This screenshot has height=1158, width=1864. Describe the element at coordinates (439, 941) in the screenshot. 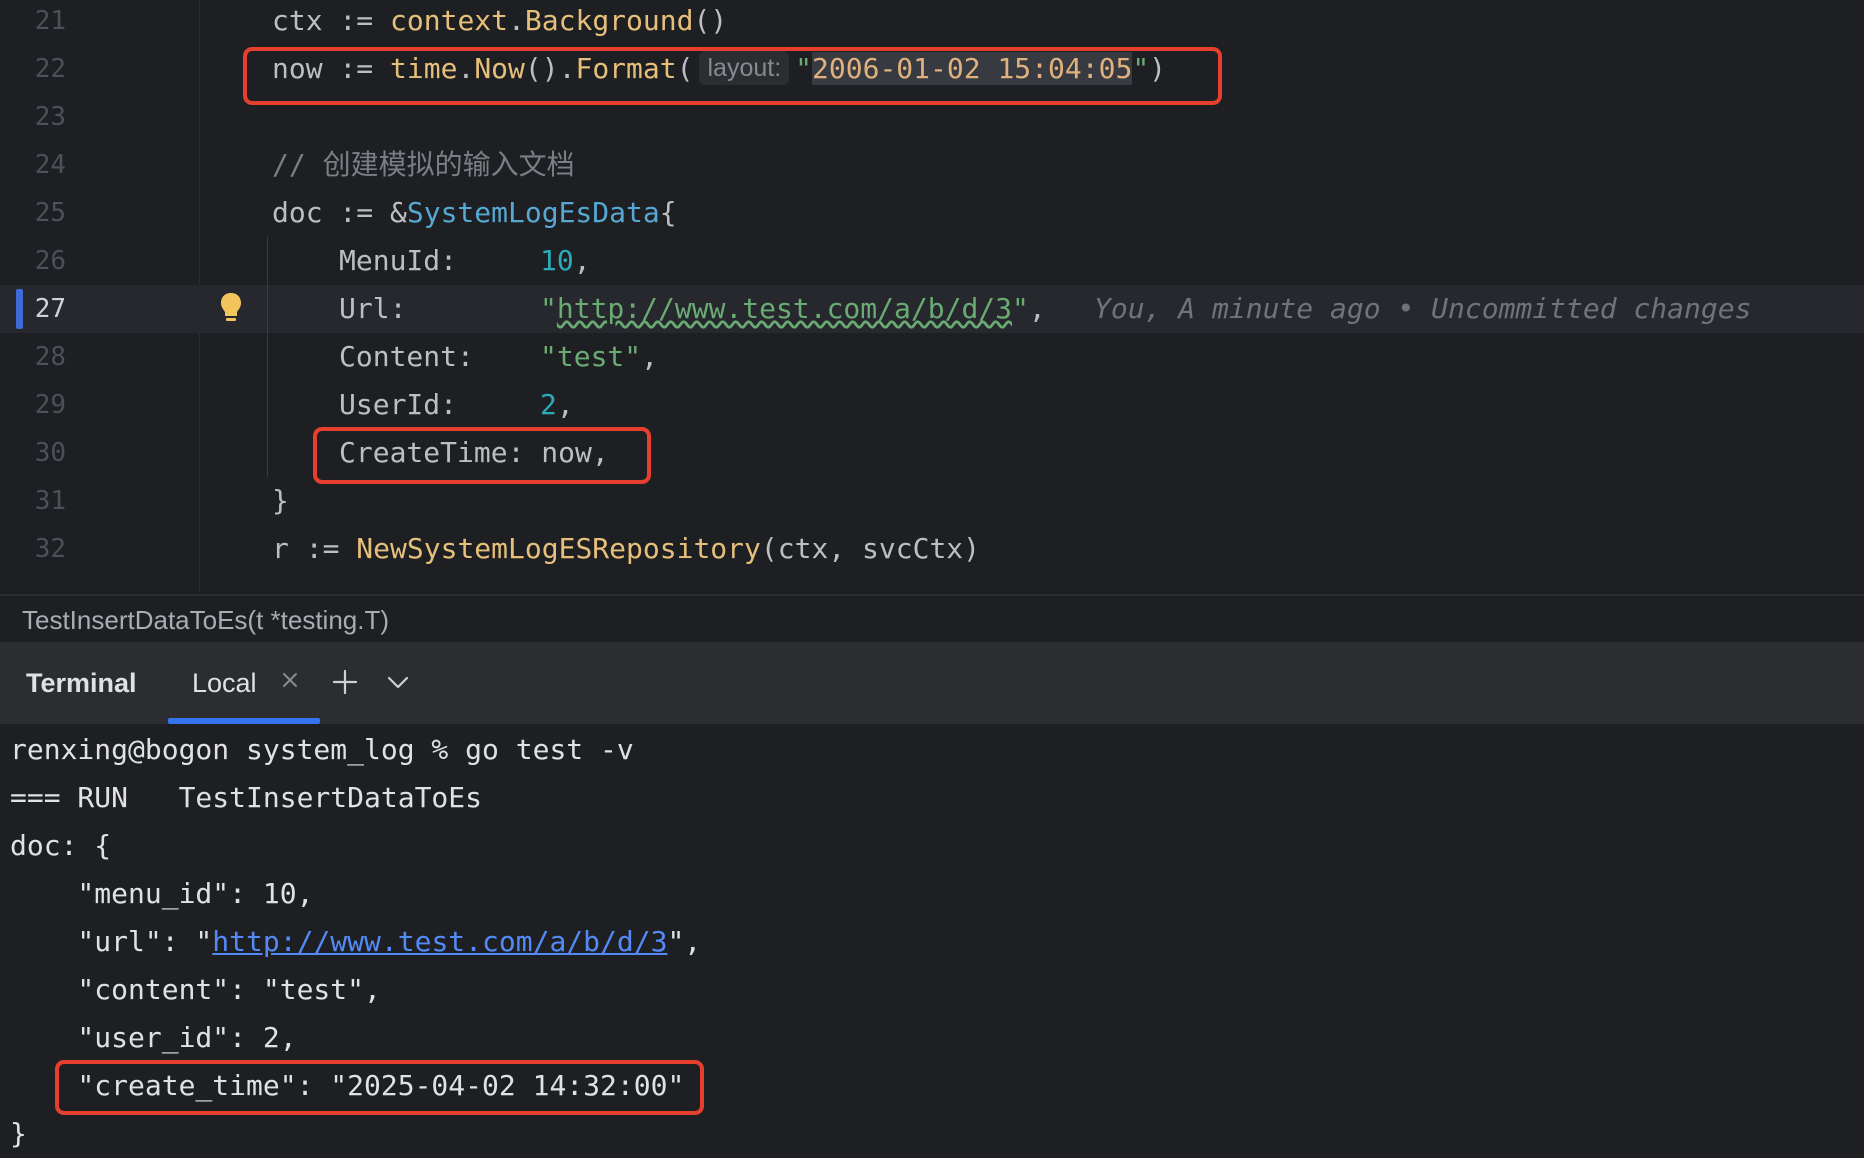

I see `terminal-url-link: http://www.test.com/a/b/d/3` at that location.